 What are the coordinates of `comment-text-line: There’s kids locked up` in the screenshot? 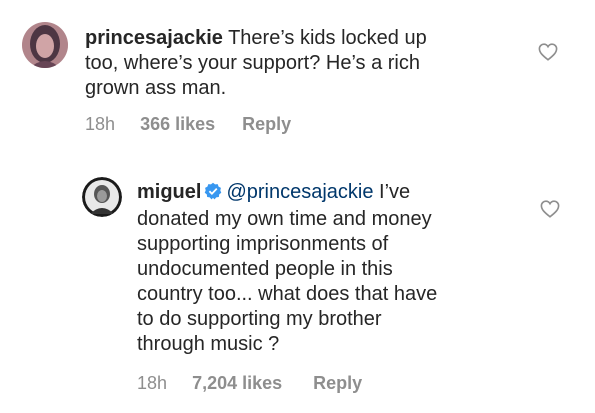 It's located at (327, 38).